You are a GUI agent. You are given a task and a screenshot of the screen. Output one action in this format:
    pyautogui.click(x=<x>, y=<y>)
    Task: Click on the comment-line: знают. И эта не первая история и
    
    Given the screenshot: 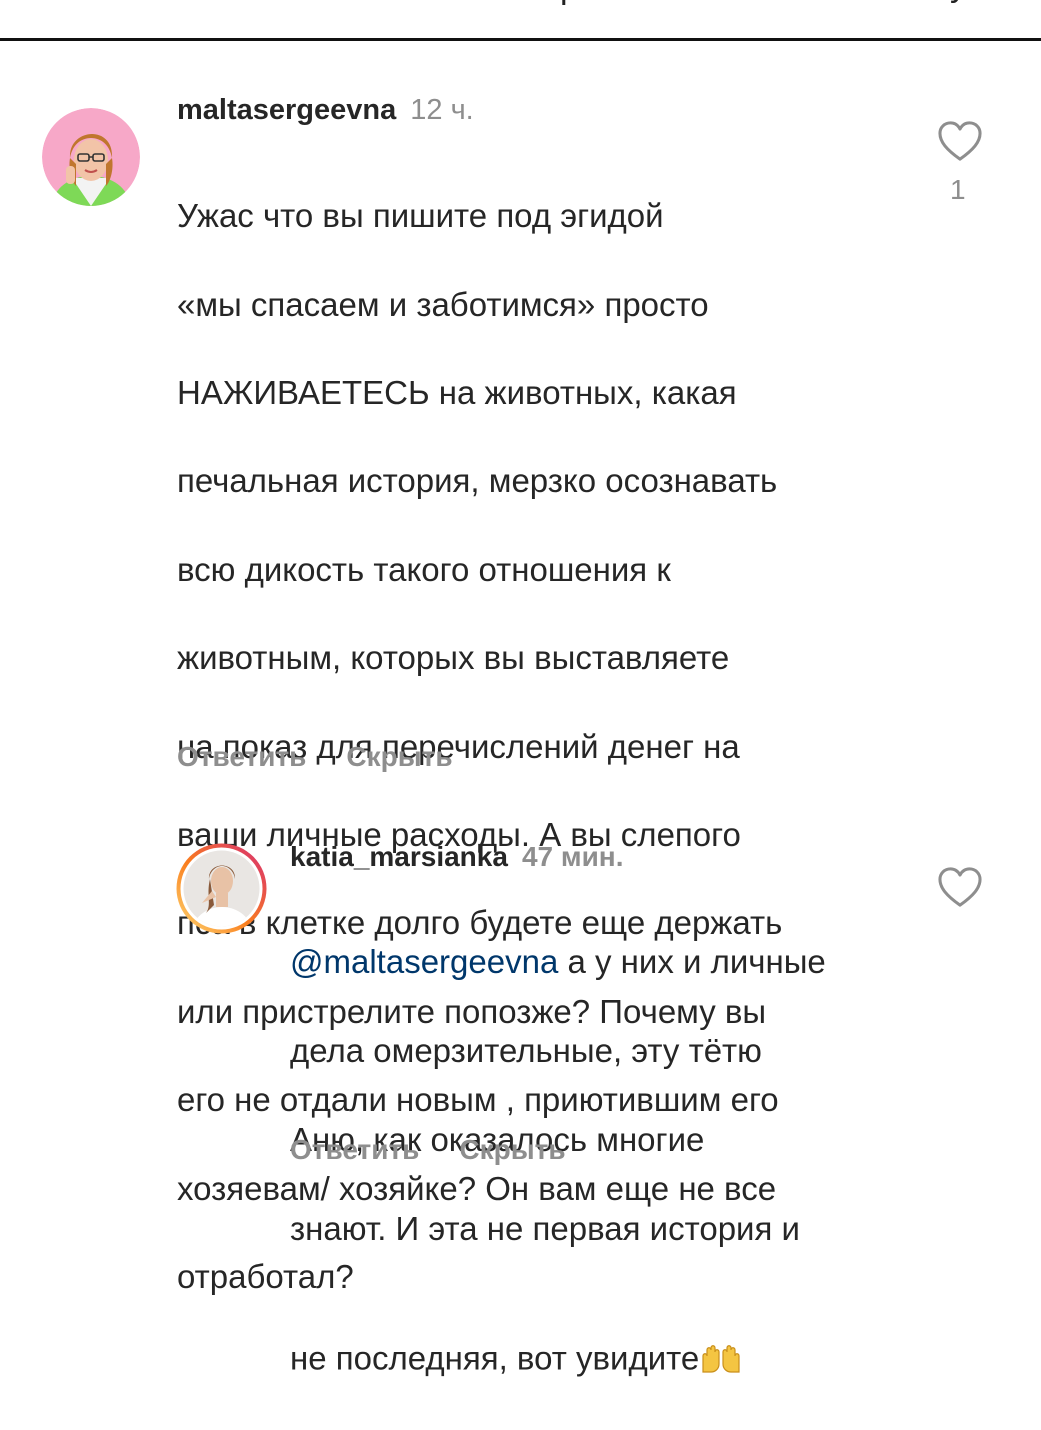 What is the action you would take?
    pyautogui.click(x=545, y=1229)
    